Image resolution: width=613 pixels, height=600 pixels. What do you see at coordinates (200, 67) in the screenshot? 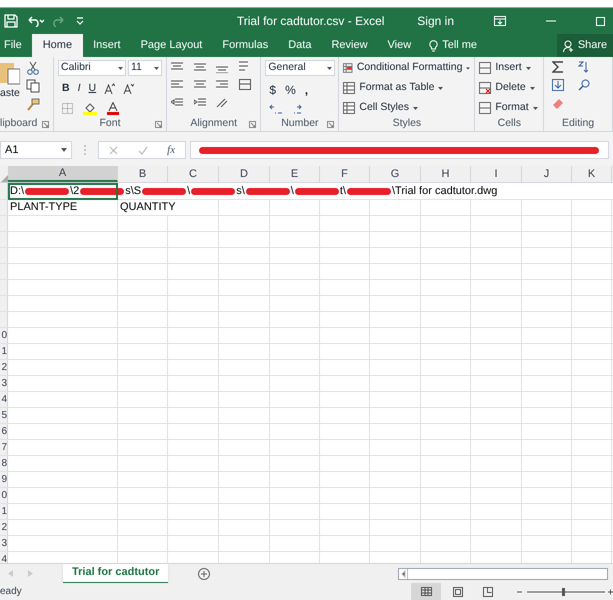
I see `align-middle-icon` at bounding box center [200, 67].